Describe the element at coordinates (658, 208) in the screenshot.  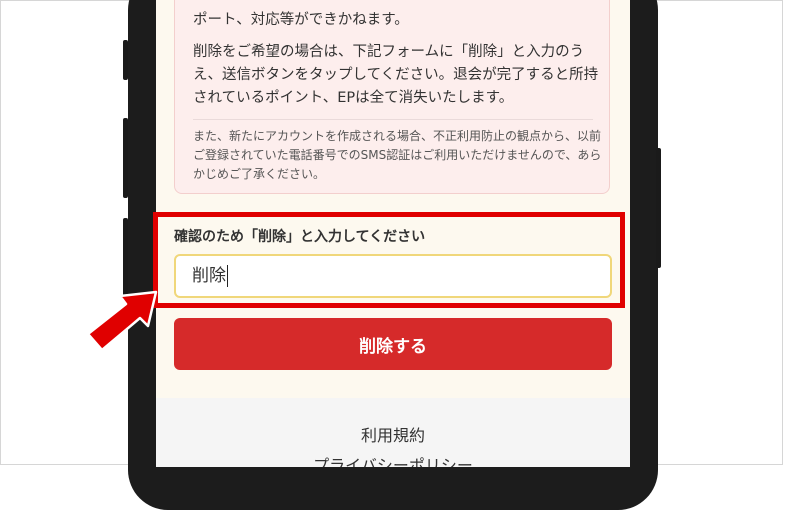
I see `phone-power-button` at that location.